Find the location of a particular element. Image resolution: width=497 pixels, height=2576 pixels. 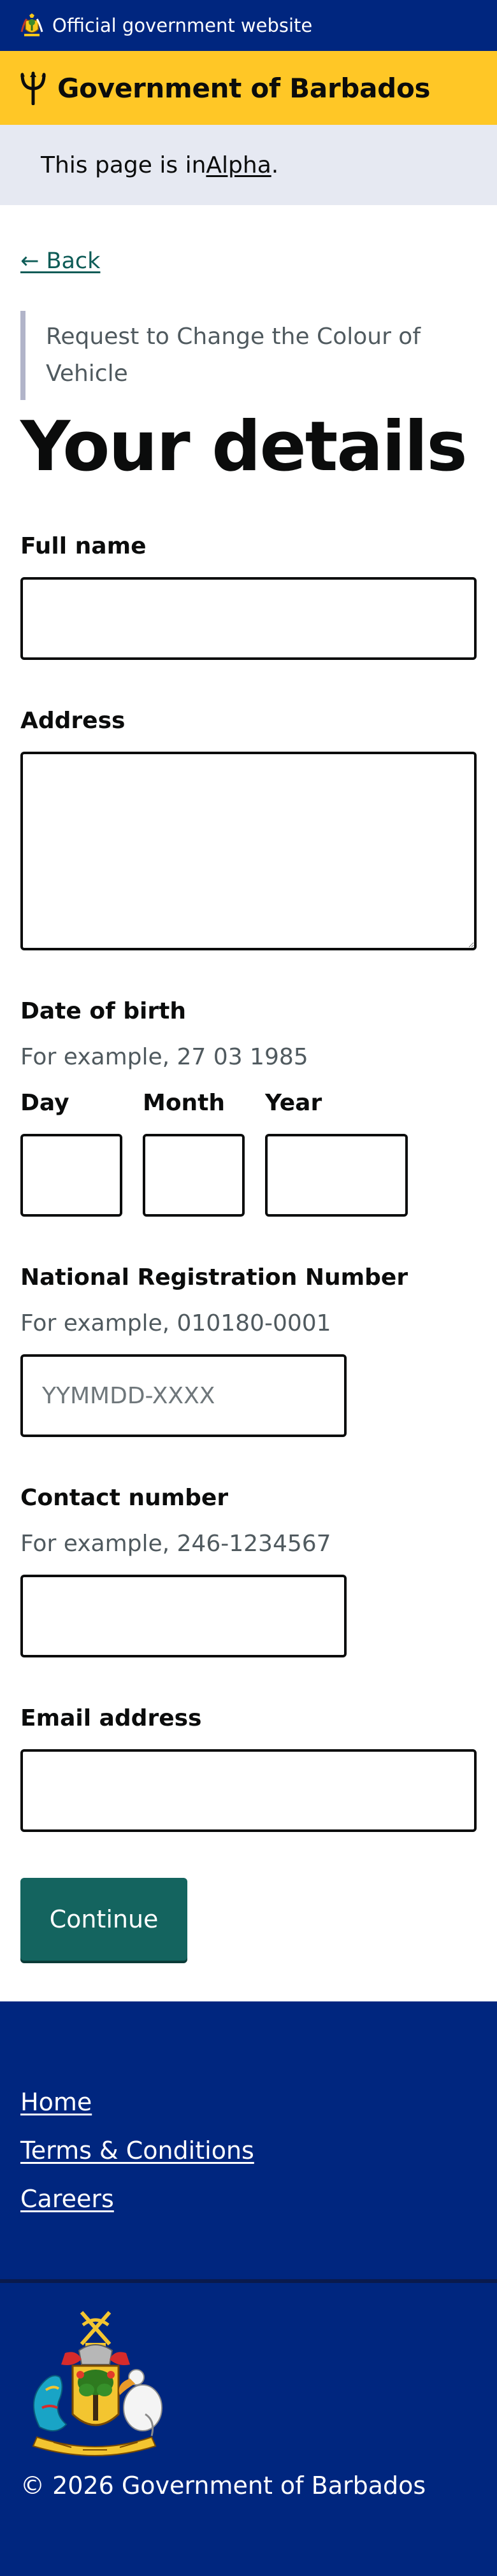

day-label: Day is located at coordinates (44, 1103).